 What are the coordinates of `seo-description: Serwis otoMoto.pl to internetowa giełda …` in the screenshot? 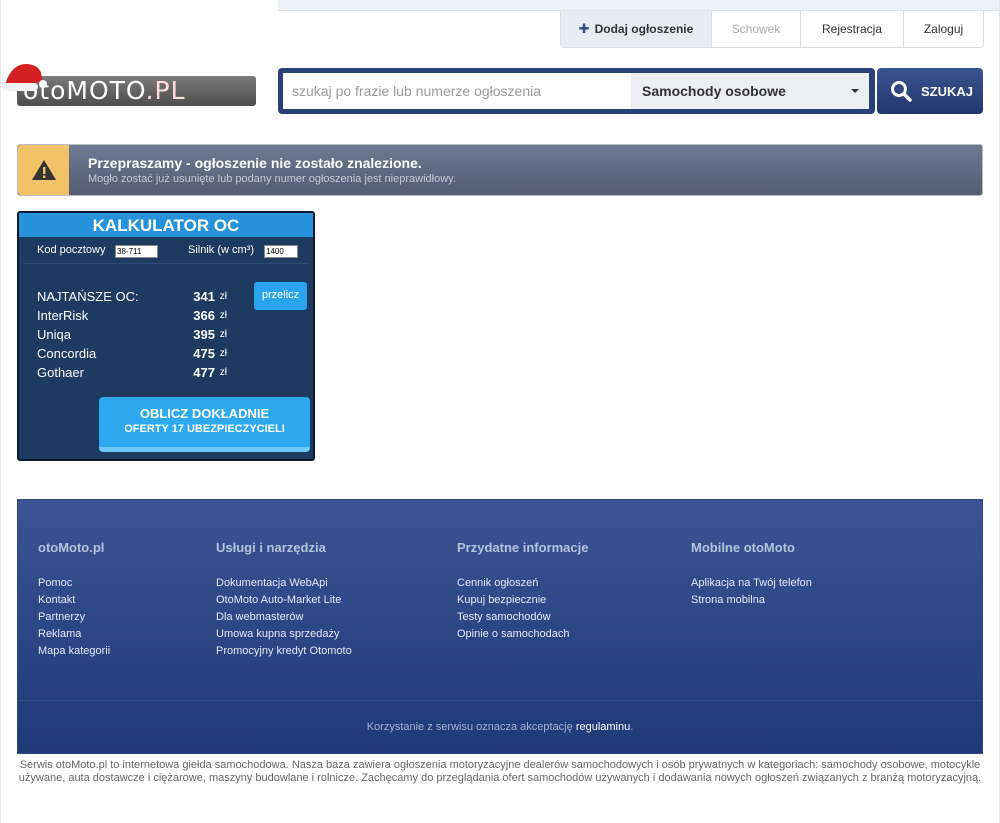 It's located at (500, 771).